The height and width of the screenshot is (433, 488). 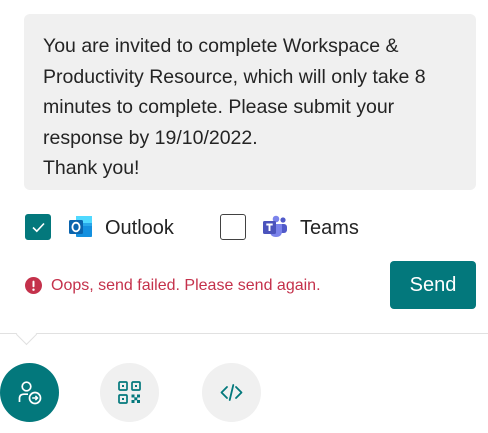 I want to click on selection-pointer, so click(x=26, y=334).